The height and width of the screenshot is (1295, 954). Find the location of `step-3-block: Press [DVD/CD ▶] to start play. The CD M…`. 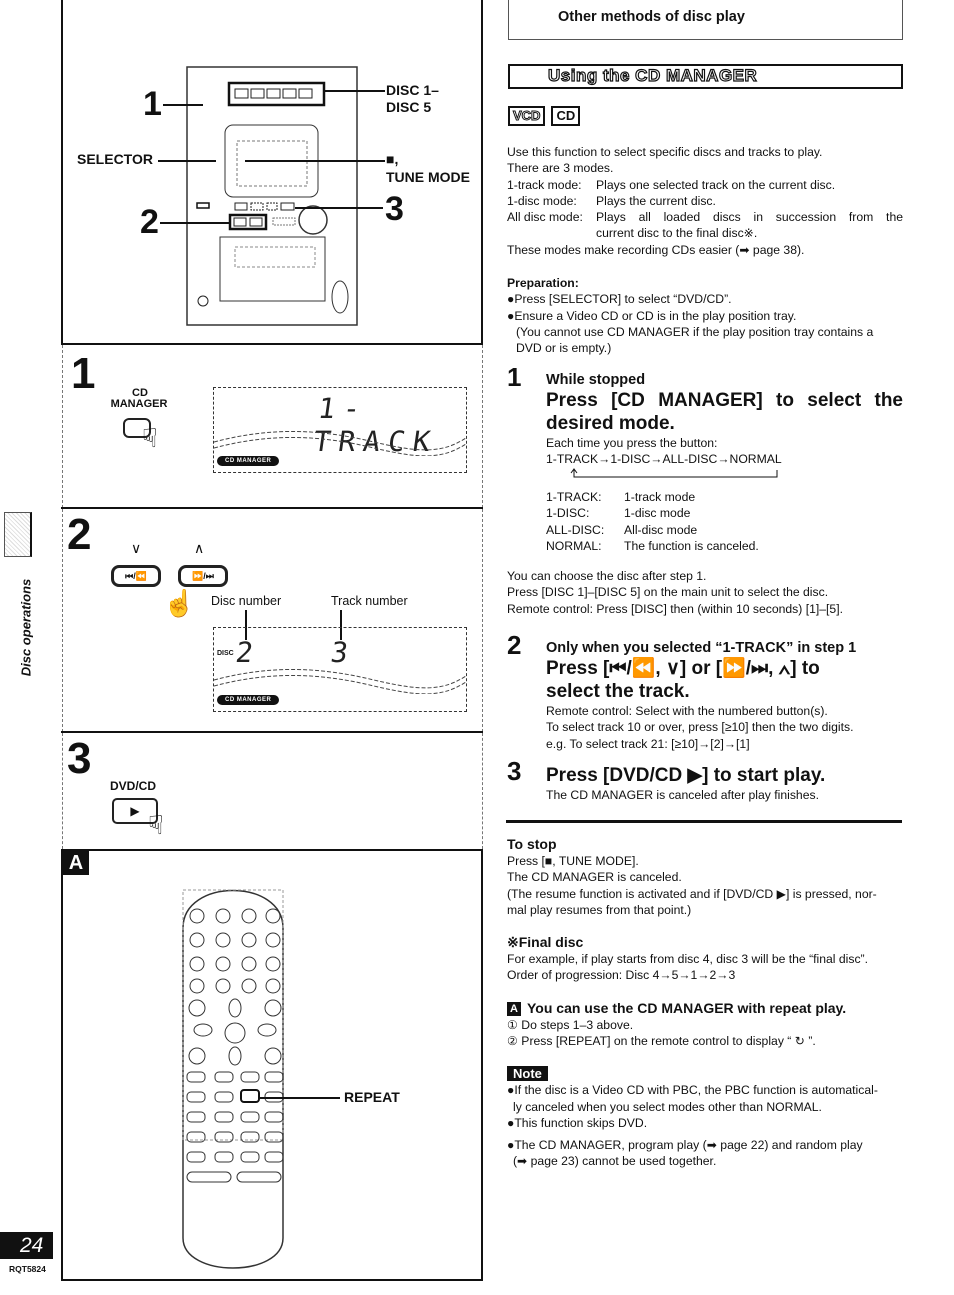

step-3-block: Press [DVD/CD ▶] to start play. The CD M… is located at coordinates (724, 783).